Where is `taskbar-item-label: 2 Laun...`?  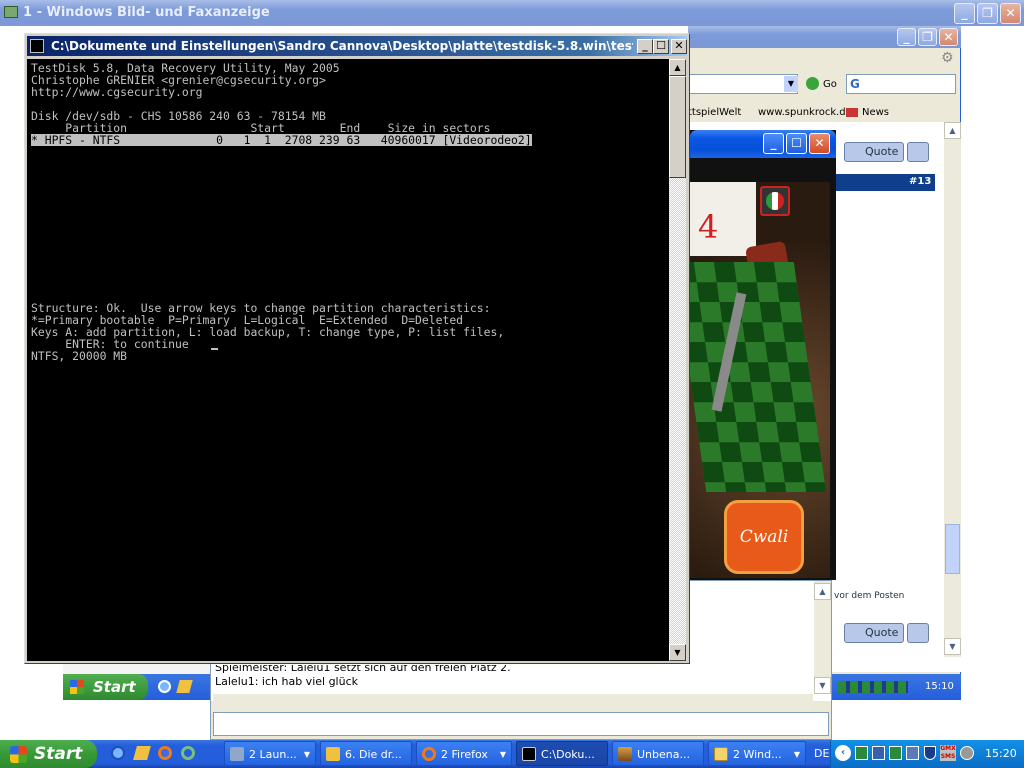 taskbar-item-label: 2 Laun... is located at coordinates (273, 754).